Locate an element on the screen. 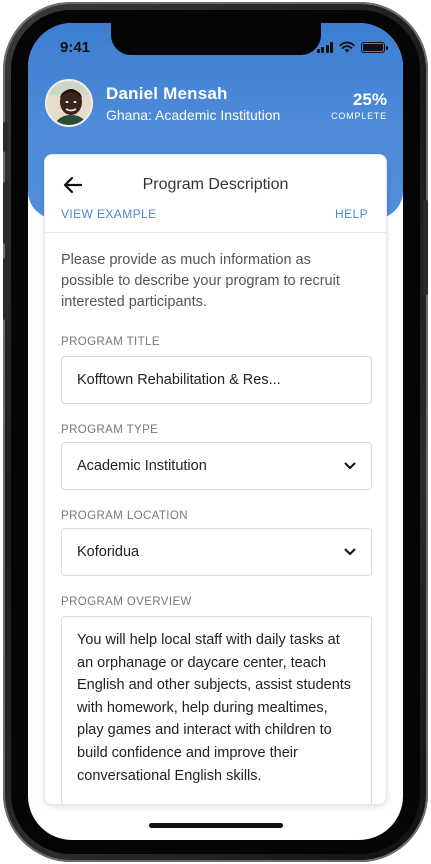 This screenshot has height=864, width=431. notch is located at coordinates (216, 39).